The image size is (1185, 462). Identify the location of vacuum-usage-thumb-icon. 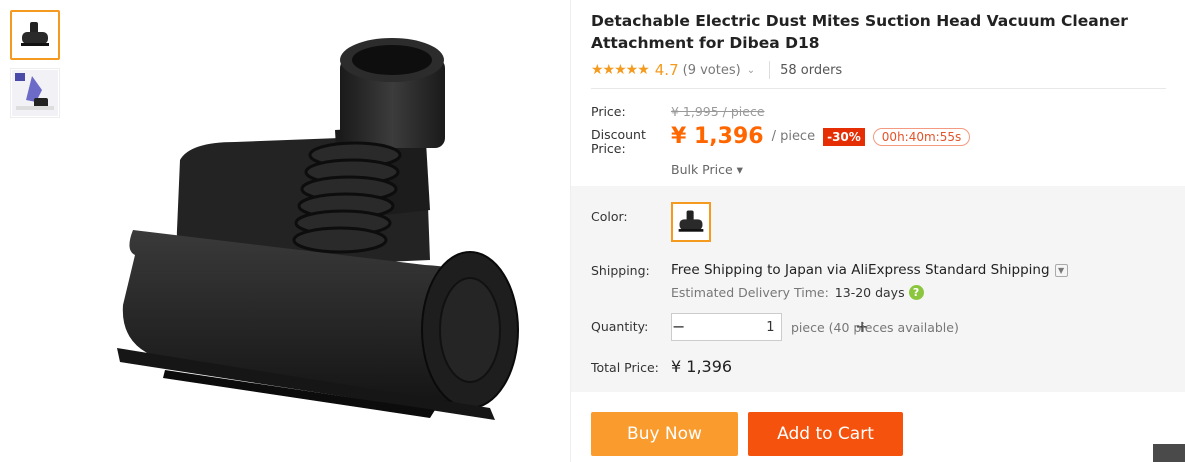
(35, 93).